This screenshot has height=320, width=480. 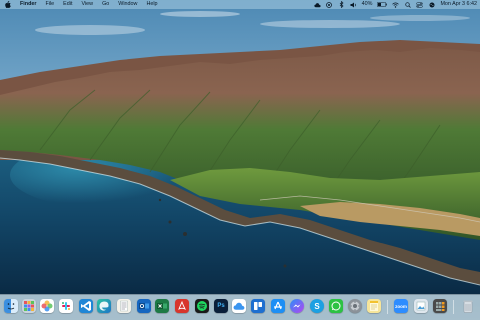 I want to click on menu-extra-icon, so click(x=329, y=4).